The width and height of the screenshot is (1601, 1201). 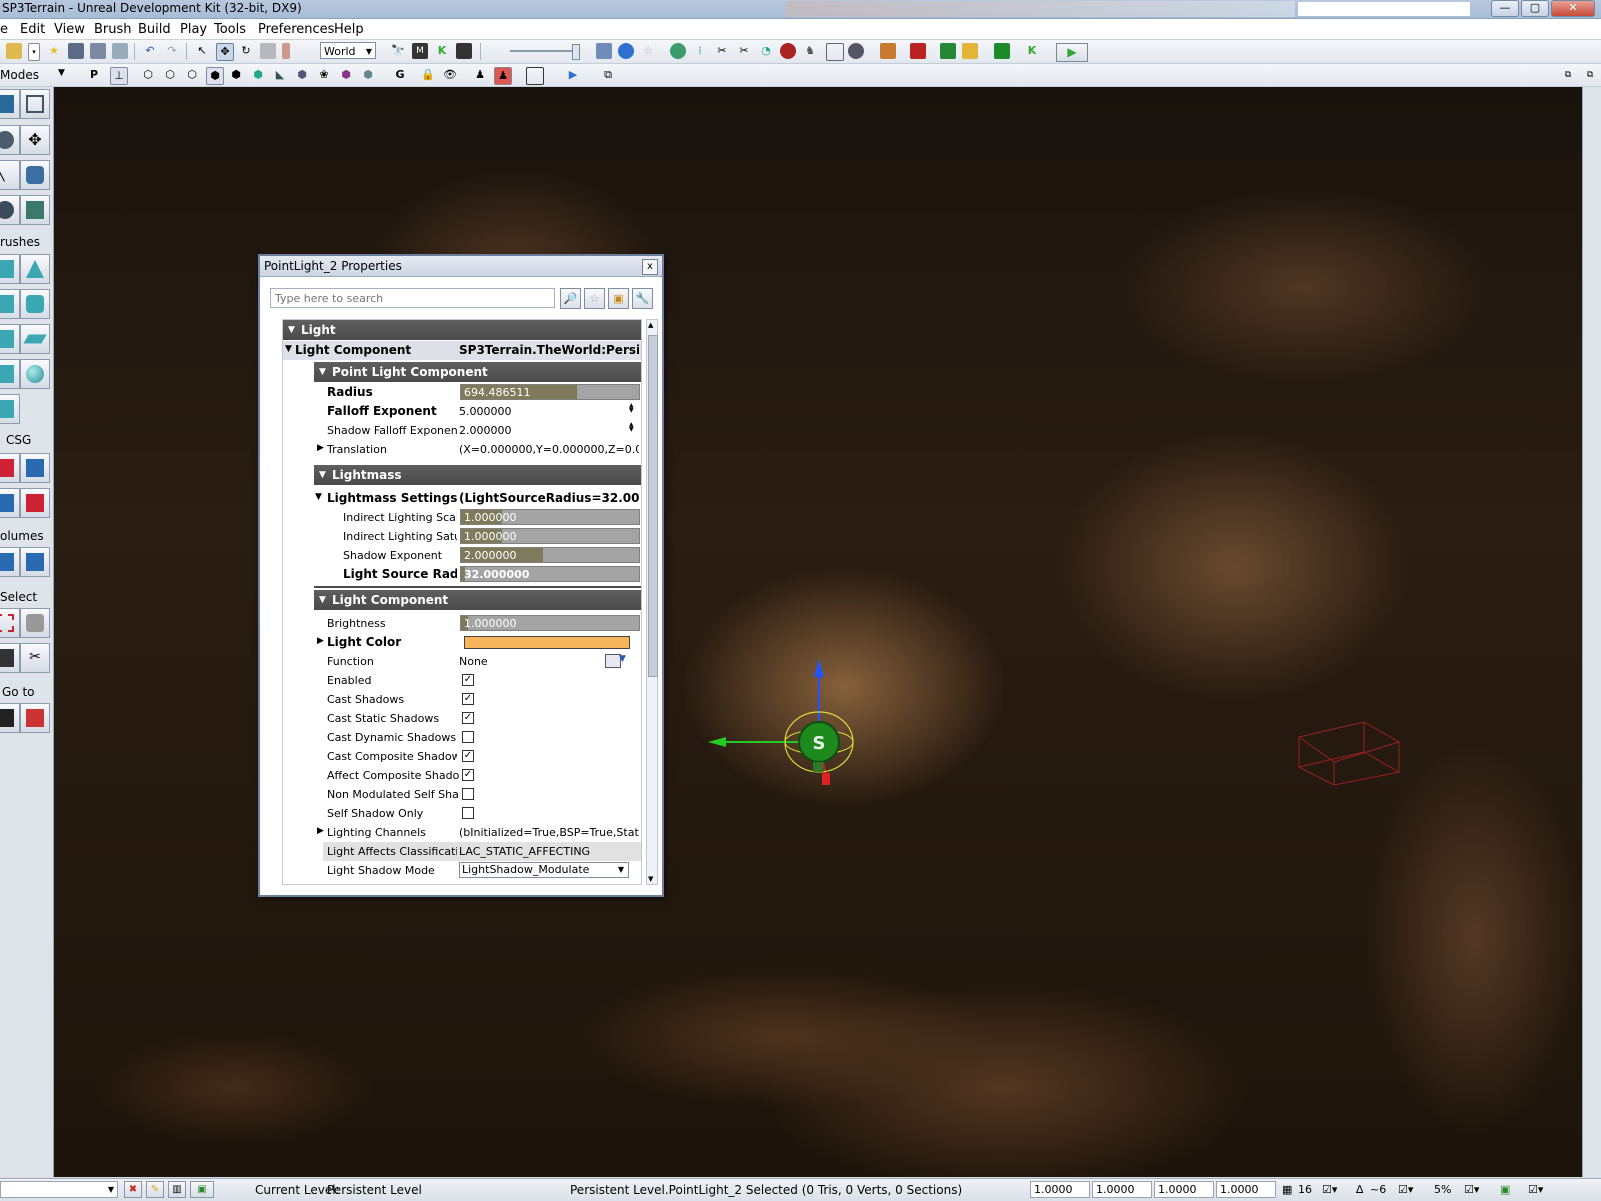 I want to click on perspective-icon: P, so click(x=94, y=75).